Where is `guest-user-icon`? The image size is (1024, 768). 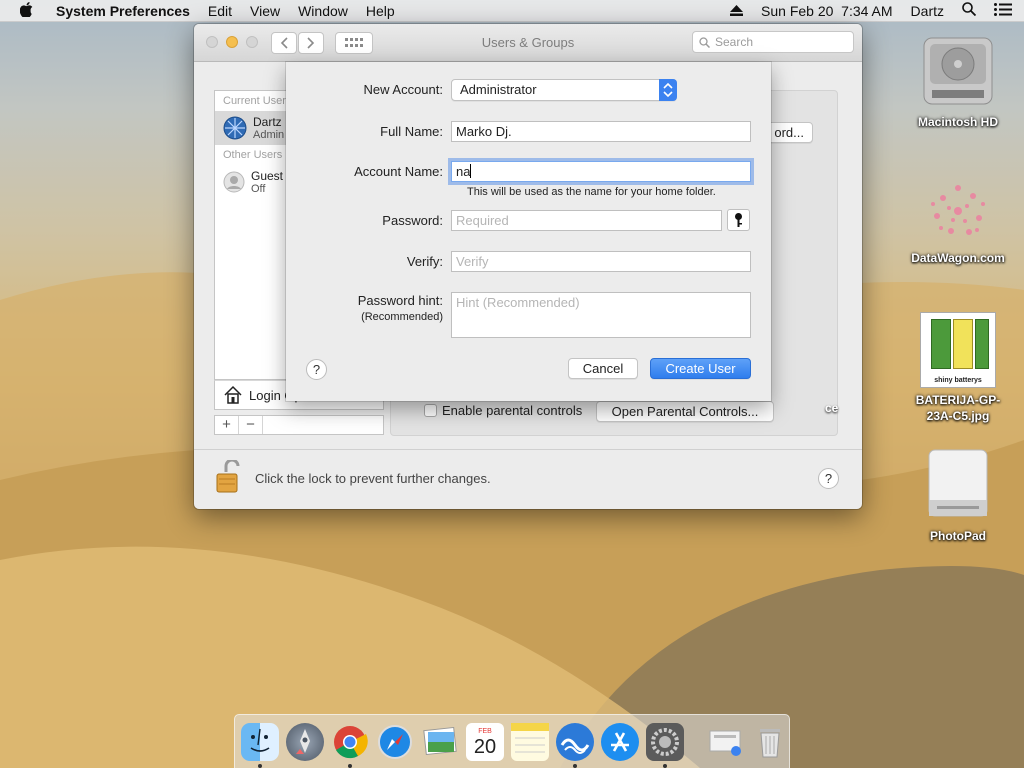
guest-user-icon is located at coordinates (234, 182).